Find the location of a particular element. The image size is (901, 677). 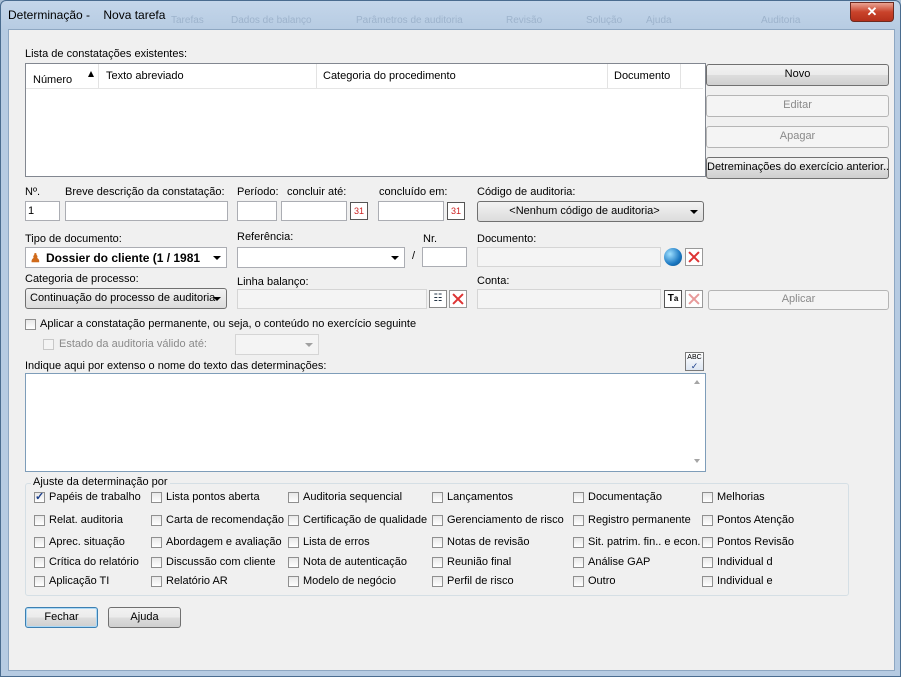

clear-balance-line-icon is located at coordinates (458, 299).